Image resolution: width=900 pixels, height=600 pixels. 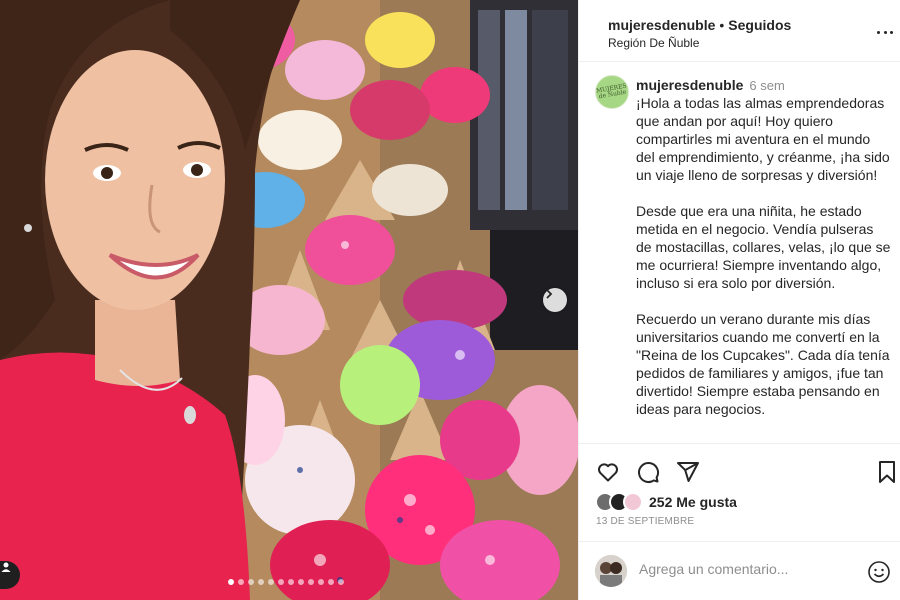 I want to click on post-header: mujeresdenuble • Seguidos Región De Ñuble, so click(x=739, y=31).